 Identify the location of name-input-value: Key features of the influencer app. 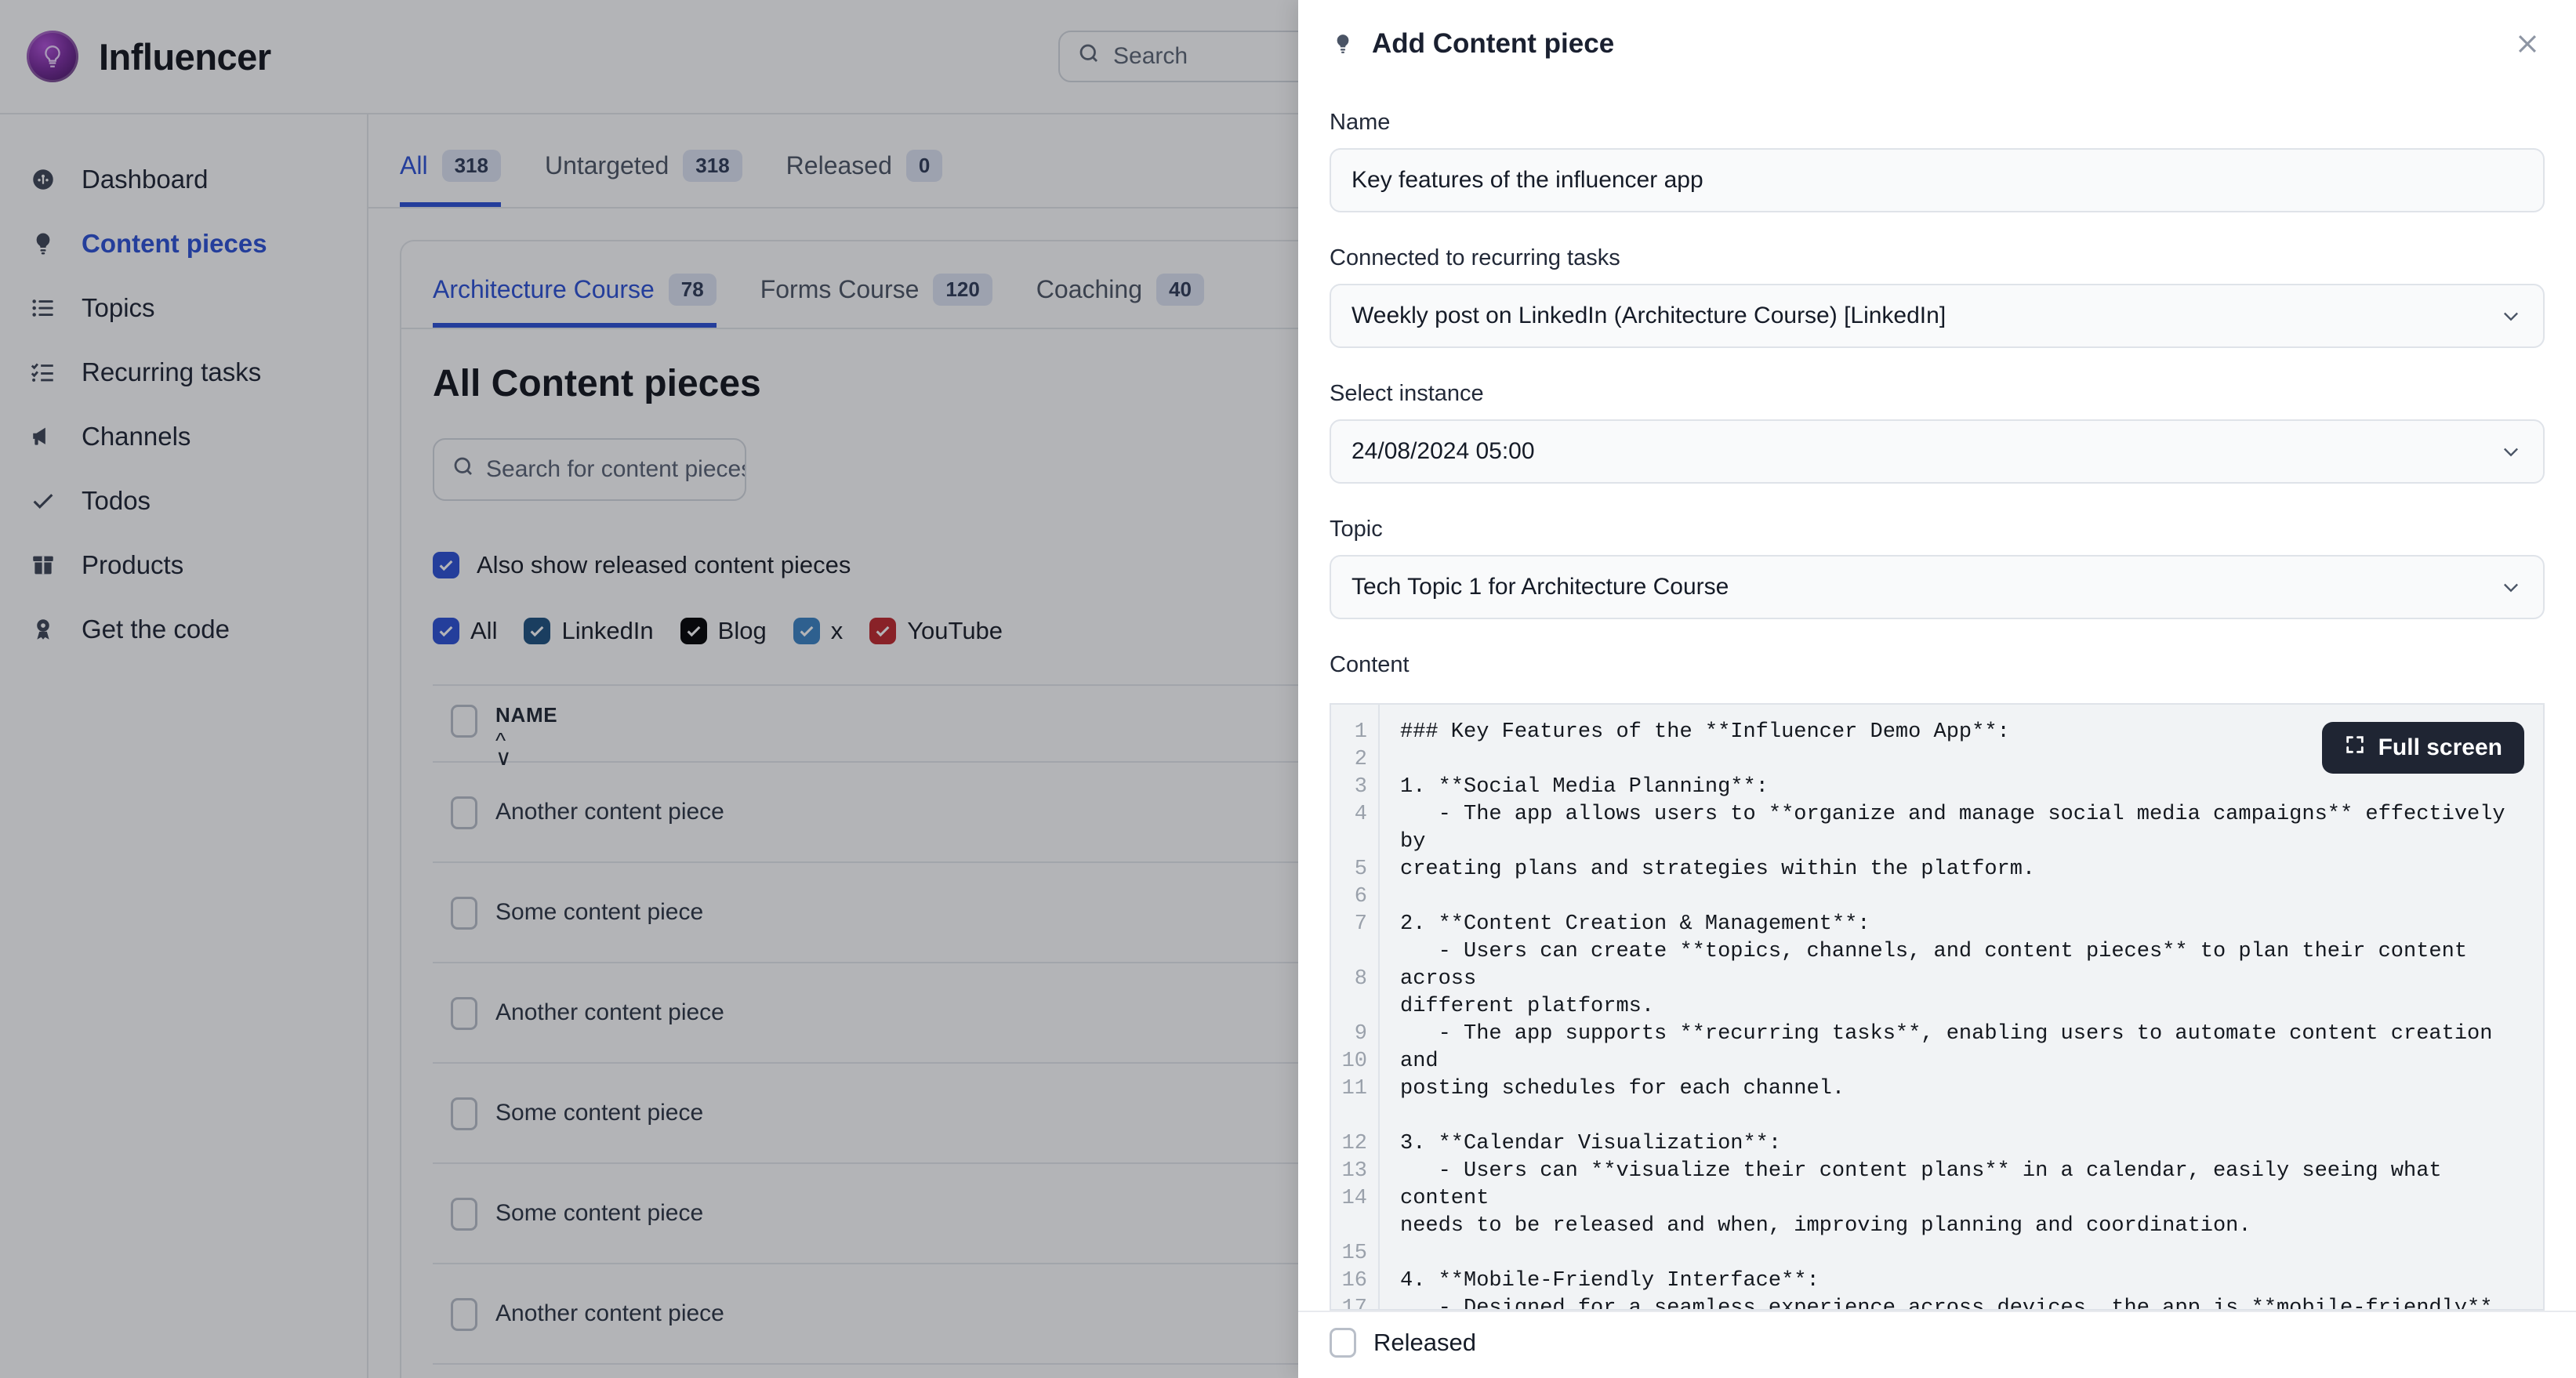
(1527, 180).